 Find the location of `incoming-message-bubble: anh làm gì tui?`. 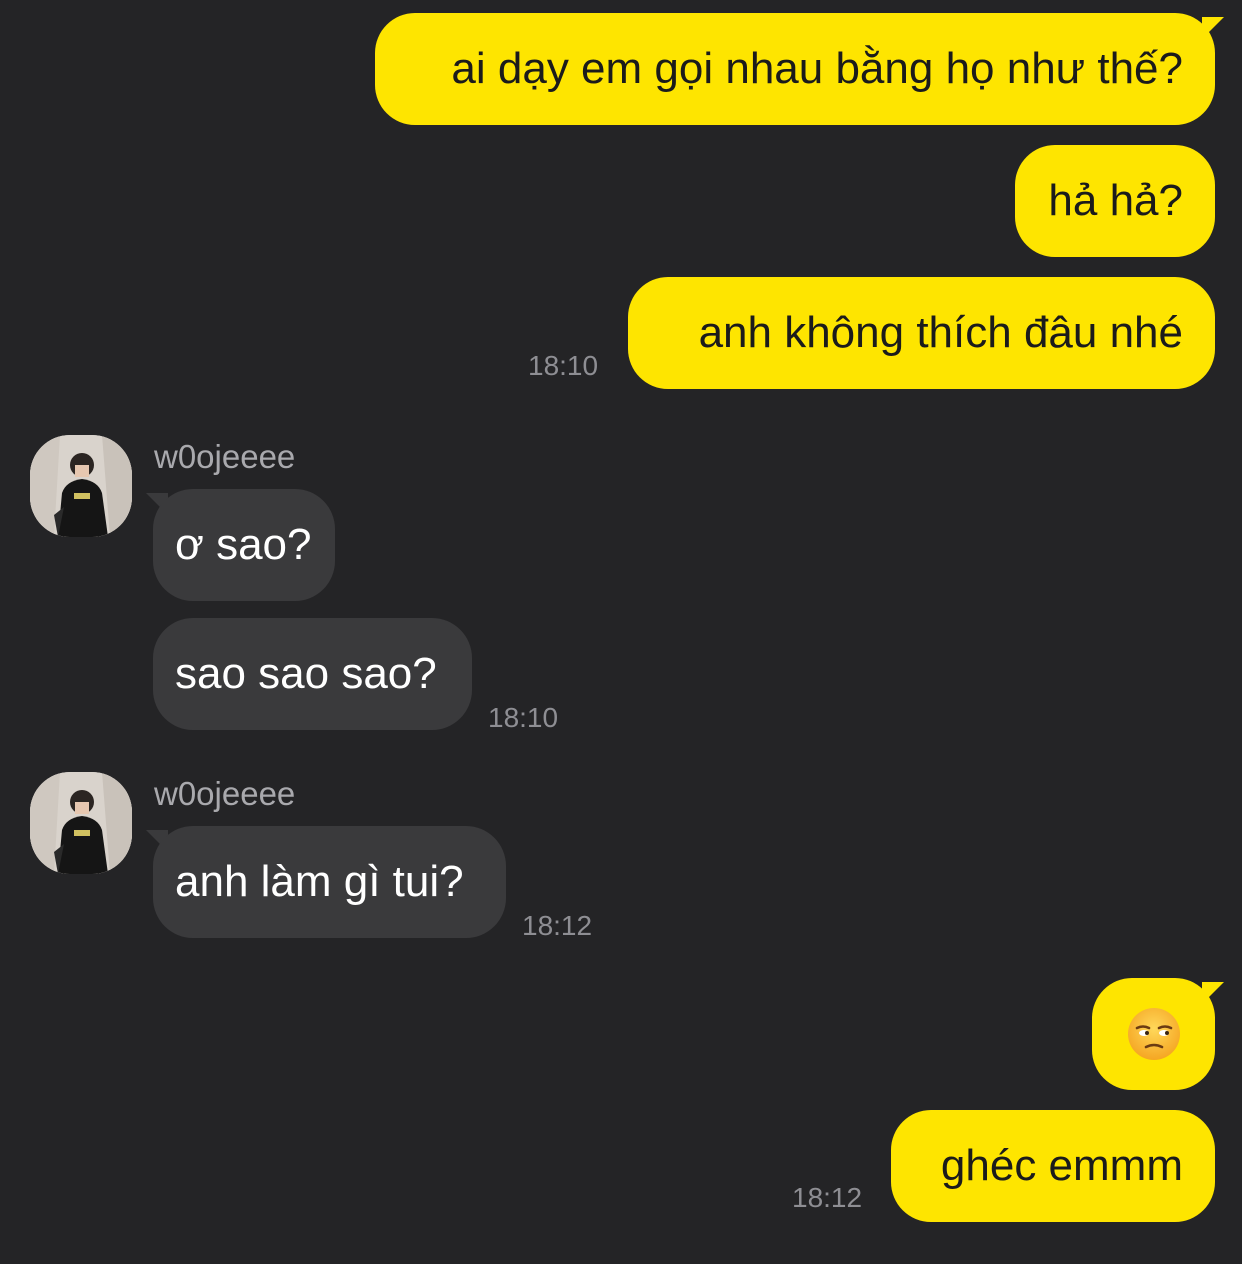

incoming-message-bubble: anh làm gì tui? is located at coordinates (329, 882).